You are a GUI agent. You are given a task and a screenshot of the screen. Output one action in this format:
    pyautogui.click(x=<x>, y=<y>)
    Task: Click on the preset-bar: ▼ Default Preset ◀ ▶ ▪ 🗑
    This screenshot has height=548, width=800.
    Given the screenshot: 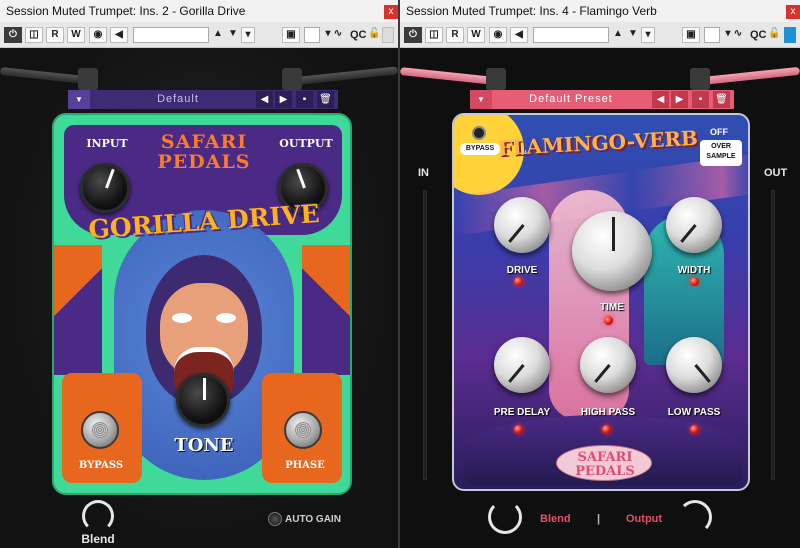 What is the action you would take?
    pyautogui.click(x=602, y=99)
    